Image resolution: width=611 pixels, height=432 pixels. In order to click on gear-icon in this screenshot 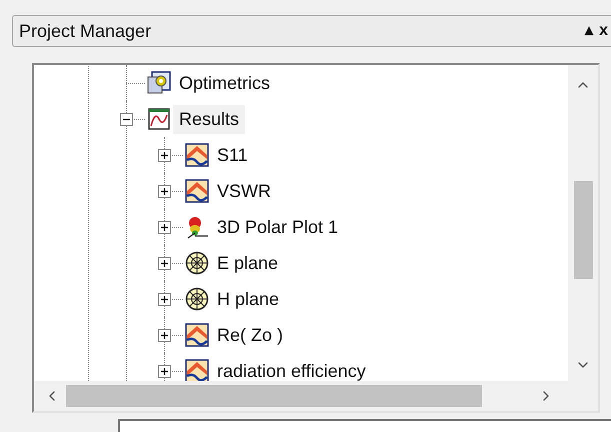, I will do `click(159, 83)`.